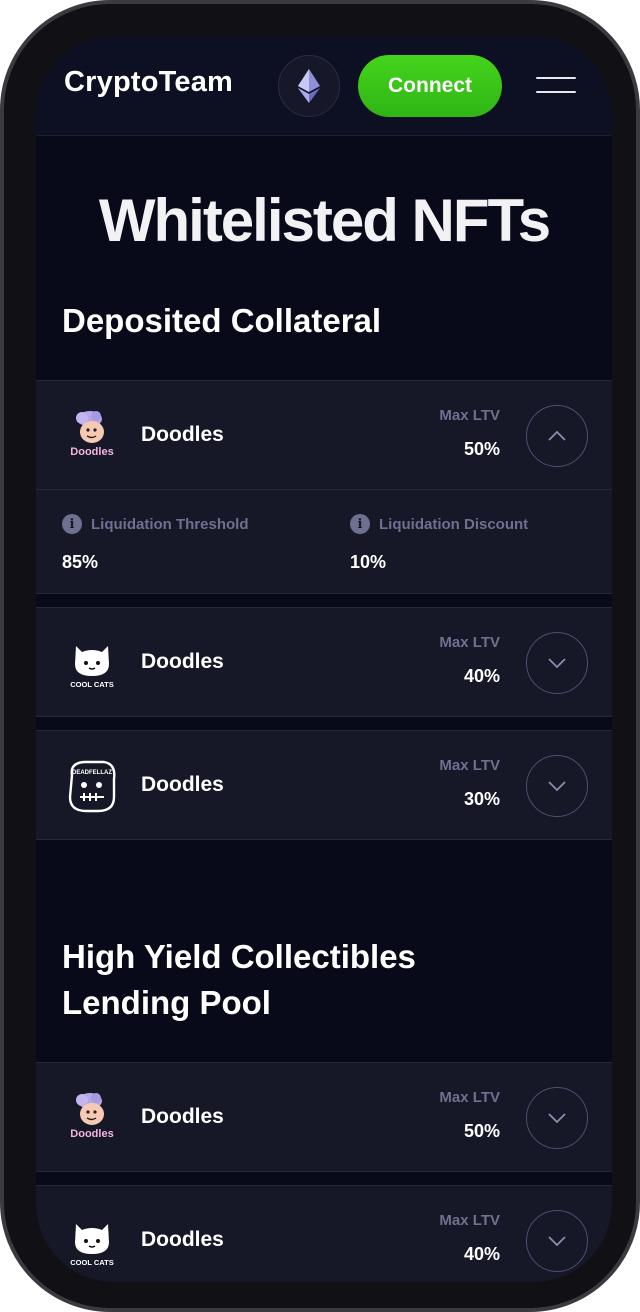 The image size is (640, 1312). Describe the element at coordinates (92, 786) in the screenshot. I see `deadfellaz-logo: DEADFELLAZ` at that location.